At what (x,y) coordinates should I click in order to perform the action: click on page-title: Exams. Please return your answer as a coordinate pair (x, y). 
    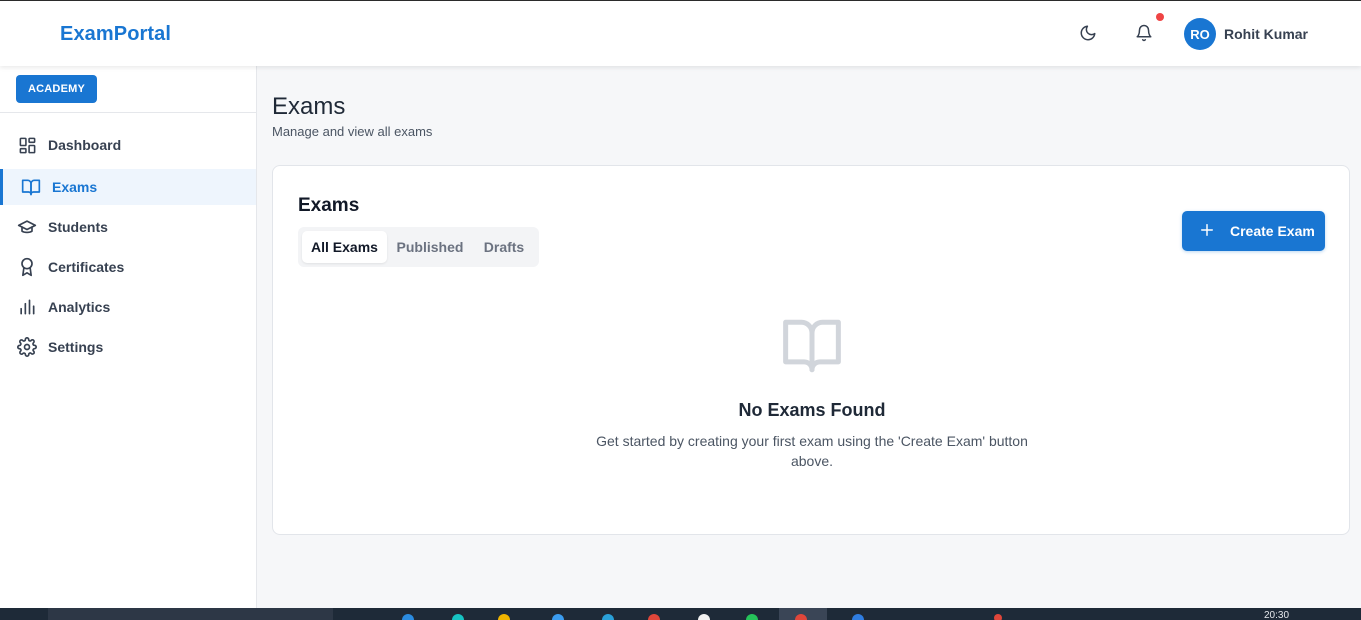
    Looking at the image, I should click on (309, 106).